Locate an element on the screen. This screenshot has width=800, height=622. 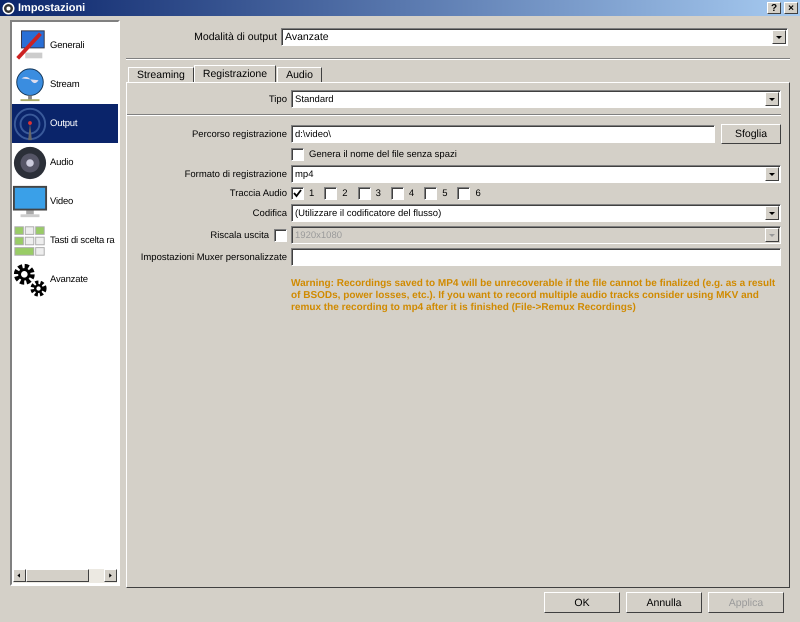
app-logo-icon is located at coordinates (8, 8).